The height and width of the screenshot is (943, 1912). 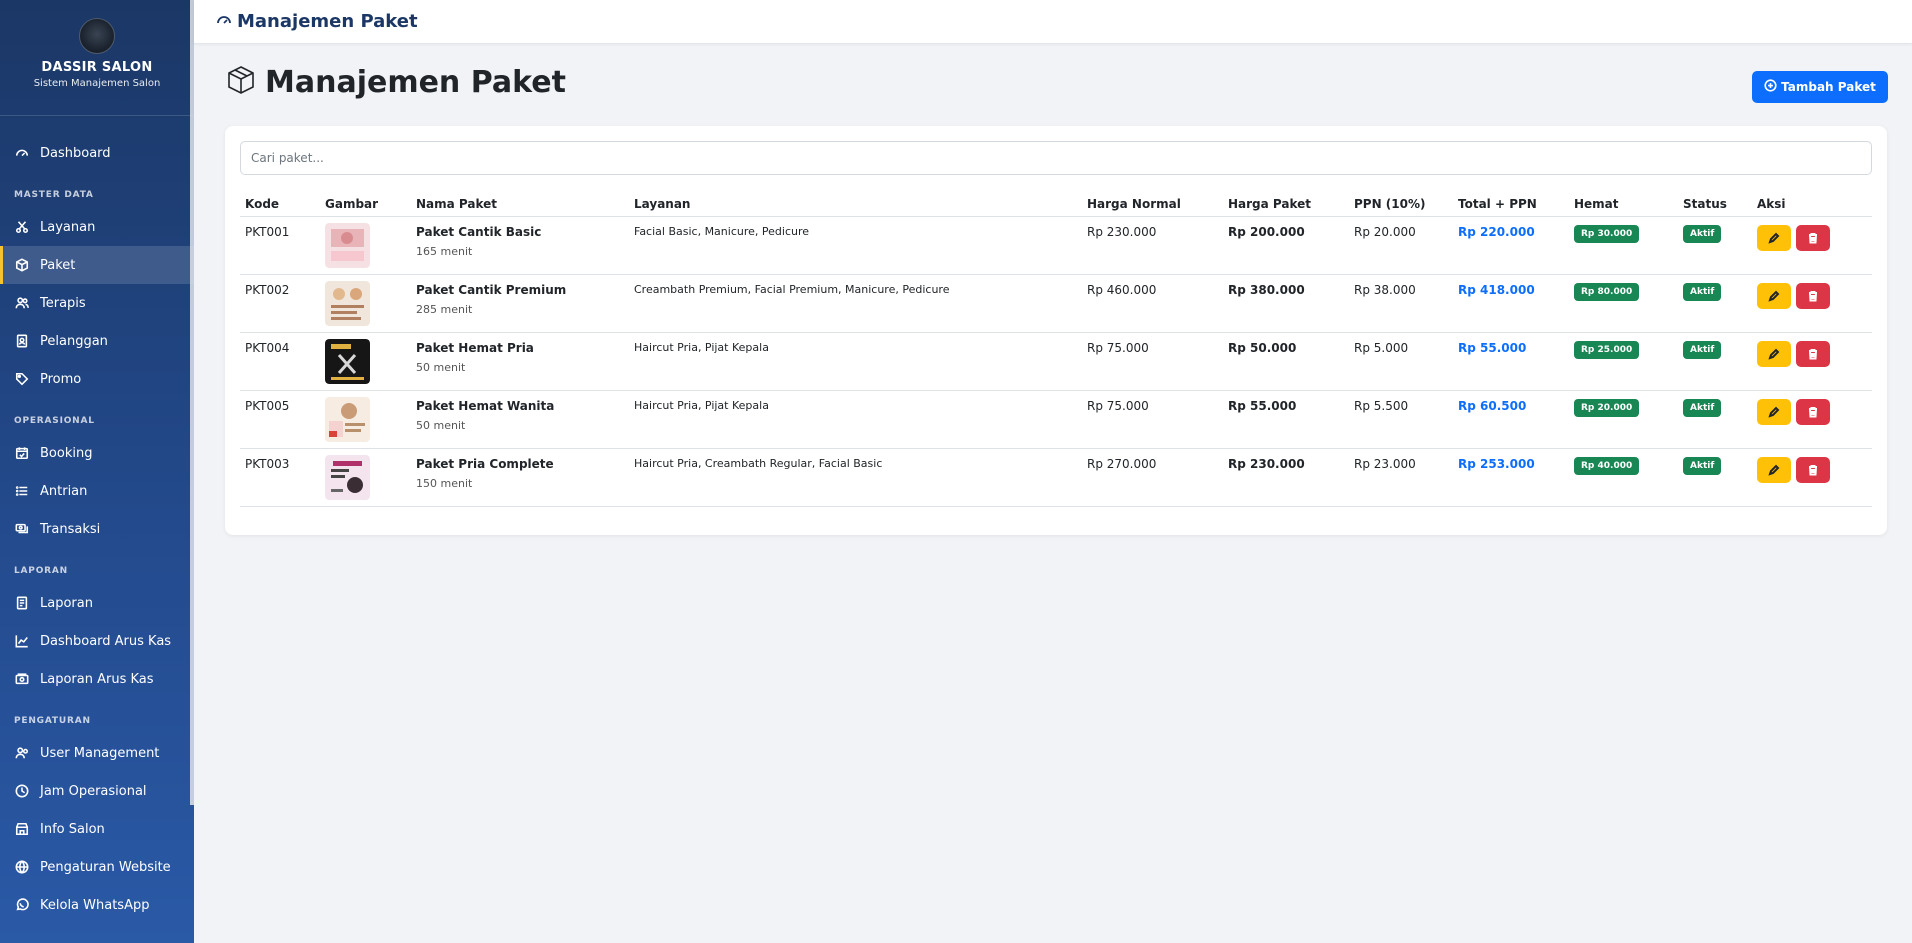 What do you see at coordinates (855, 418) in the screenshot?
I see `cell-layanan: Haircut Pria, Pijat Kepala` at bounding box center [855, 418].